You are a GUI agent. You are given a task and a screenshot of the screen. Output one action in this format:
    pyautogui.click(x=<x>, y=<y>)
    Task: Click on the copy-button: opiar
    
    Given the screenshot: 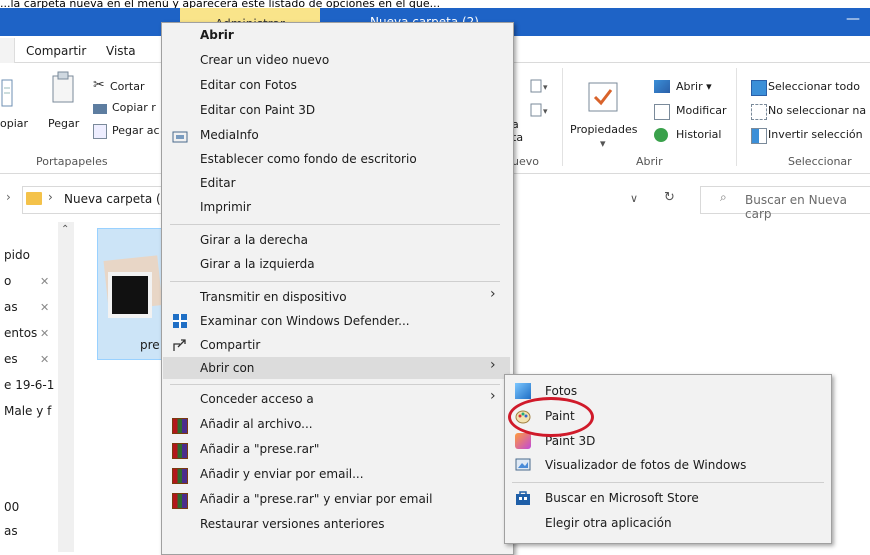 What is the action you would take?
    pyautogui.click(x=14, y=123)
    